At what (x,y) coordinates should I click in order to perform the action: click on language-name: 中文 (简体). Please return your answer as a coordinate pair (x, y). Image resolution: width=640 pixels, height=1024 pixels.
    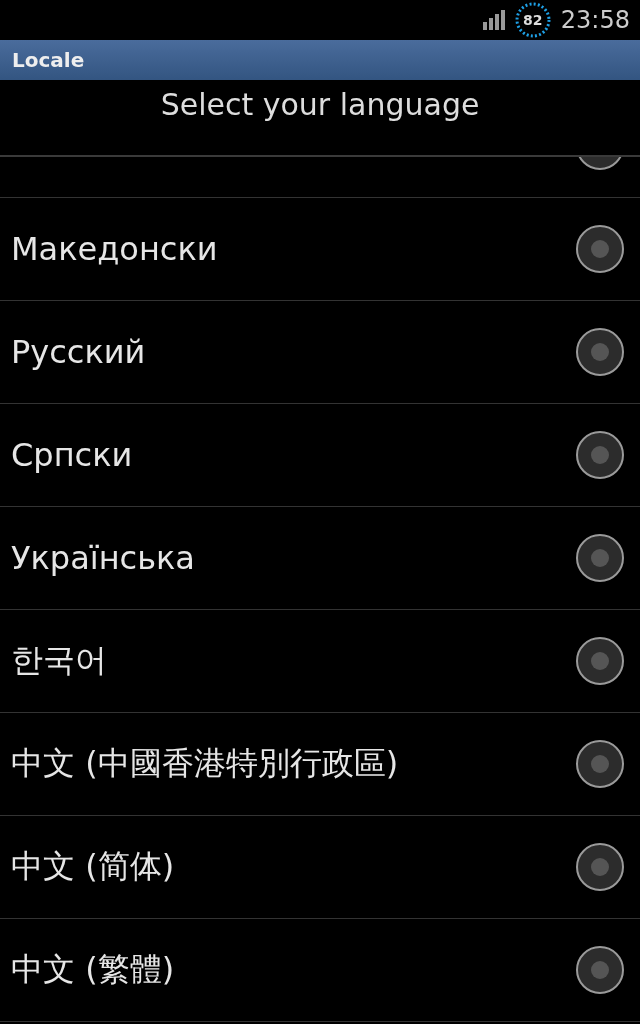
    Looking at the image, I should click on (293, 867).